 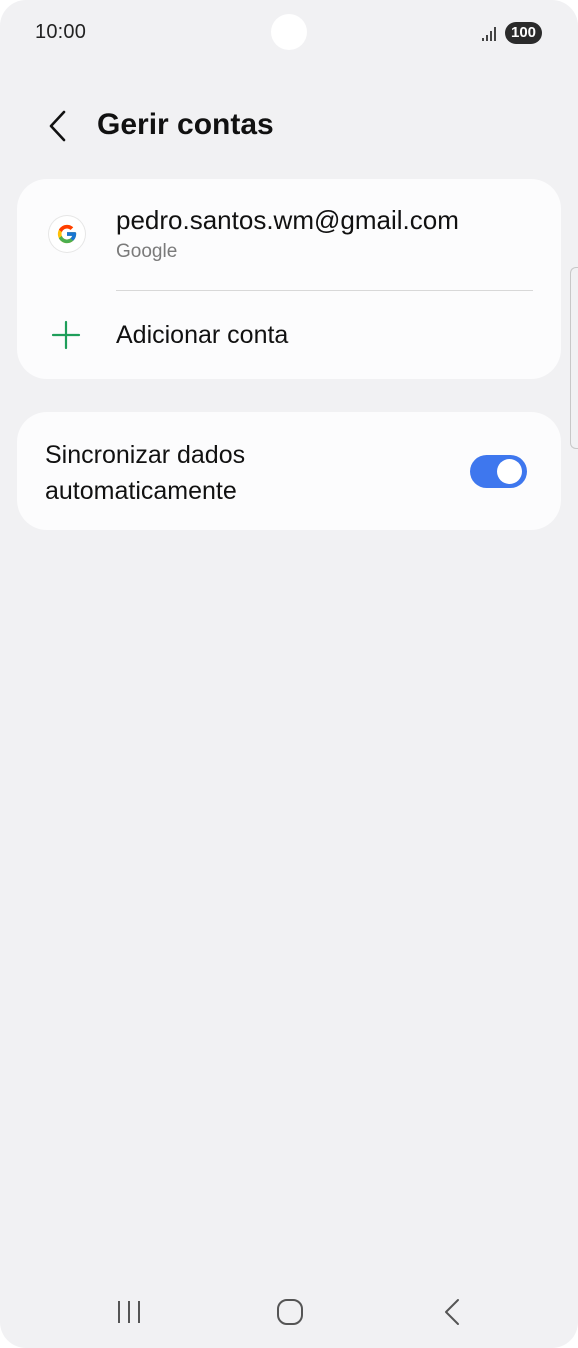 I want to click on recents-icon, so click(x=129, y=1312).